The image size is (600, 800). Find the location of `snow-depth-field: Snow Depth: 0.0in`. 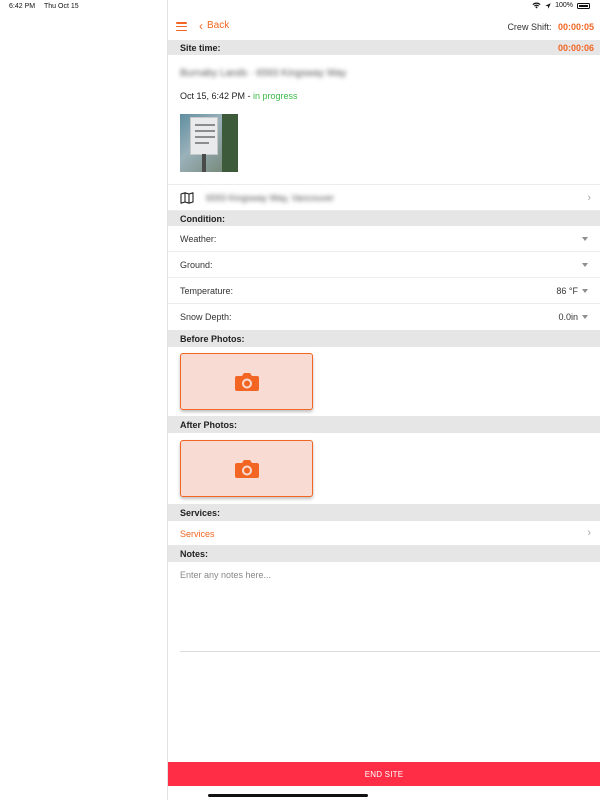

snow-depth-field: Snow Depth: 0.0in is located at coordinates (384, 317).